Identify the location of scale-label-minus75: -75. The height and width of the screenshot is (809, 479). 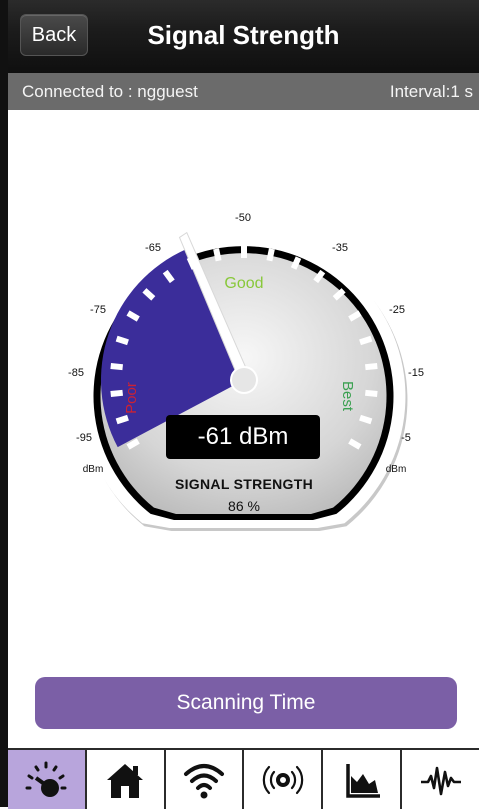
(98, 310).